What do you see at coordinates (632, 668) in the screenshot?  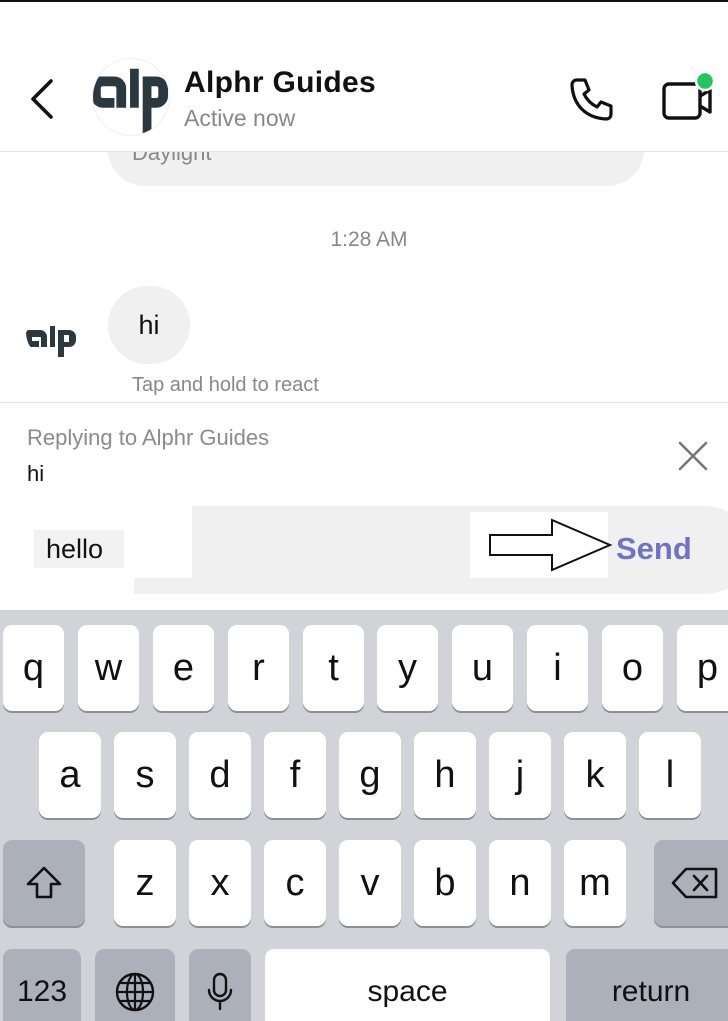 I see `key-o: o` at bounding box center [632, 668].